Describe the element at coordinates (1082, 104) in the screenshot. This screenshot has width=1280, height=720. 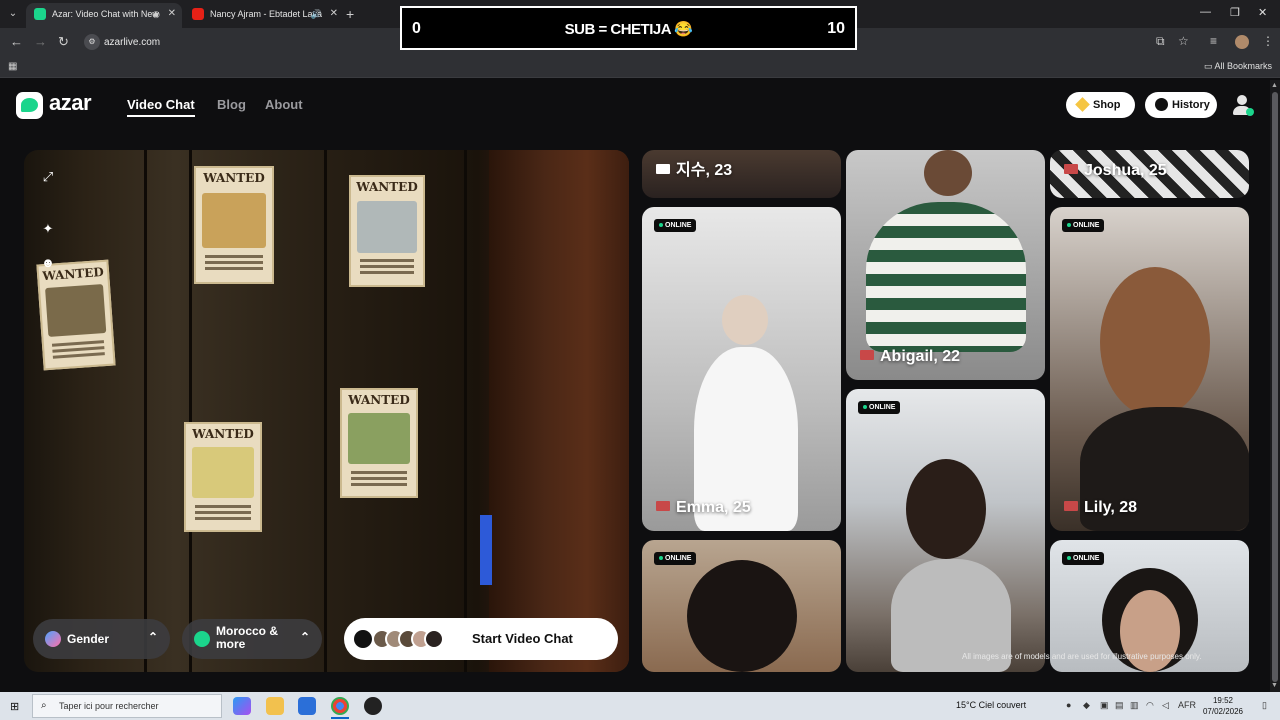
I see `gem-icon` at that location.